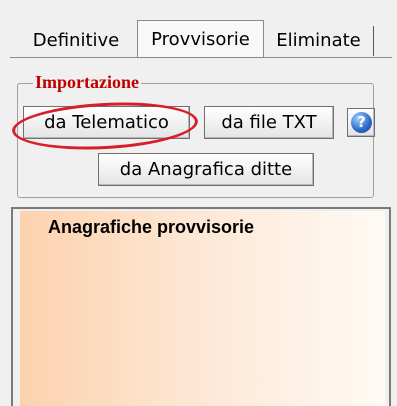  I want to click on import-anagrafica-button: da Anagrafica ditte, so click(206, 169).